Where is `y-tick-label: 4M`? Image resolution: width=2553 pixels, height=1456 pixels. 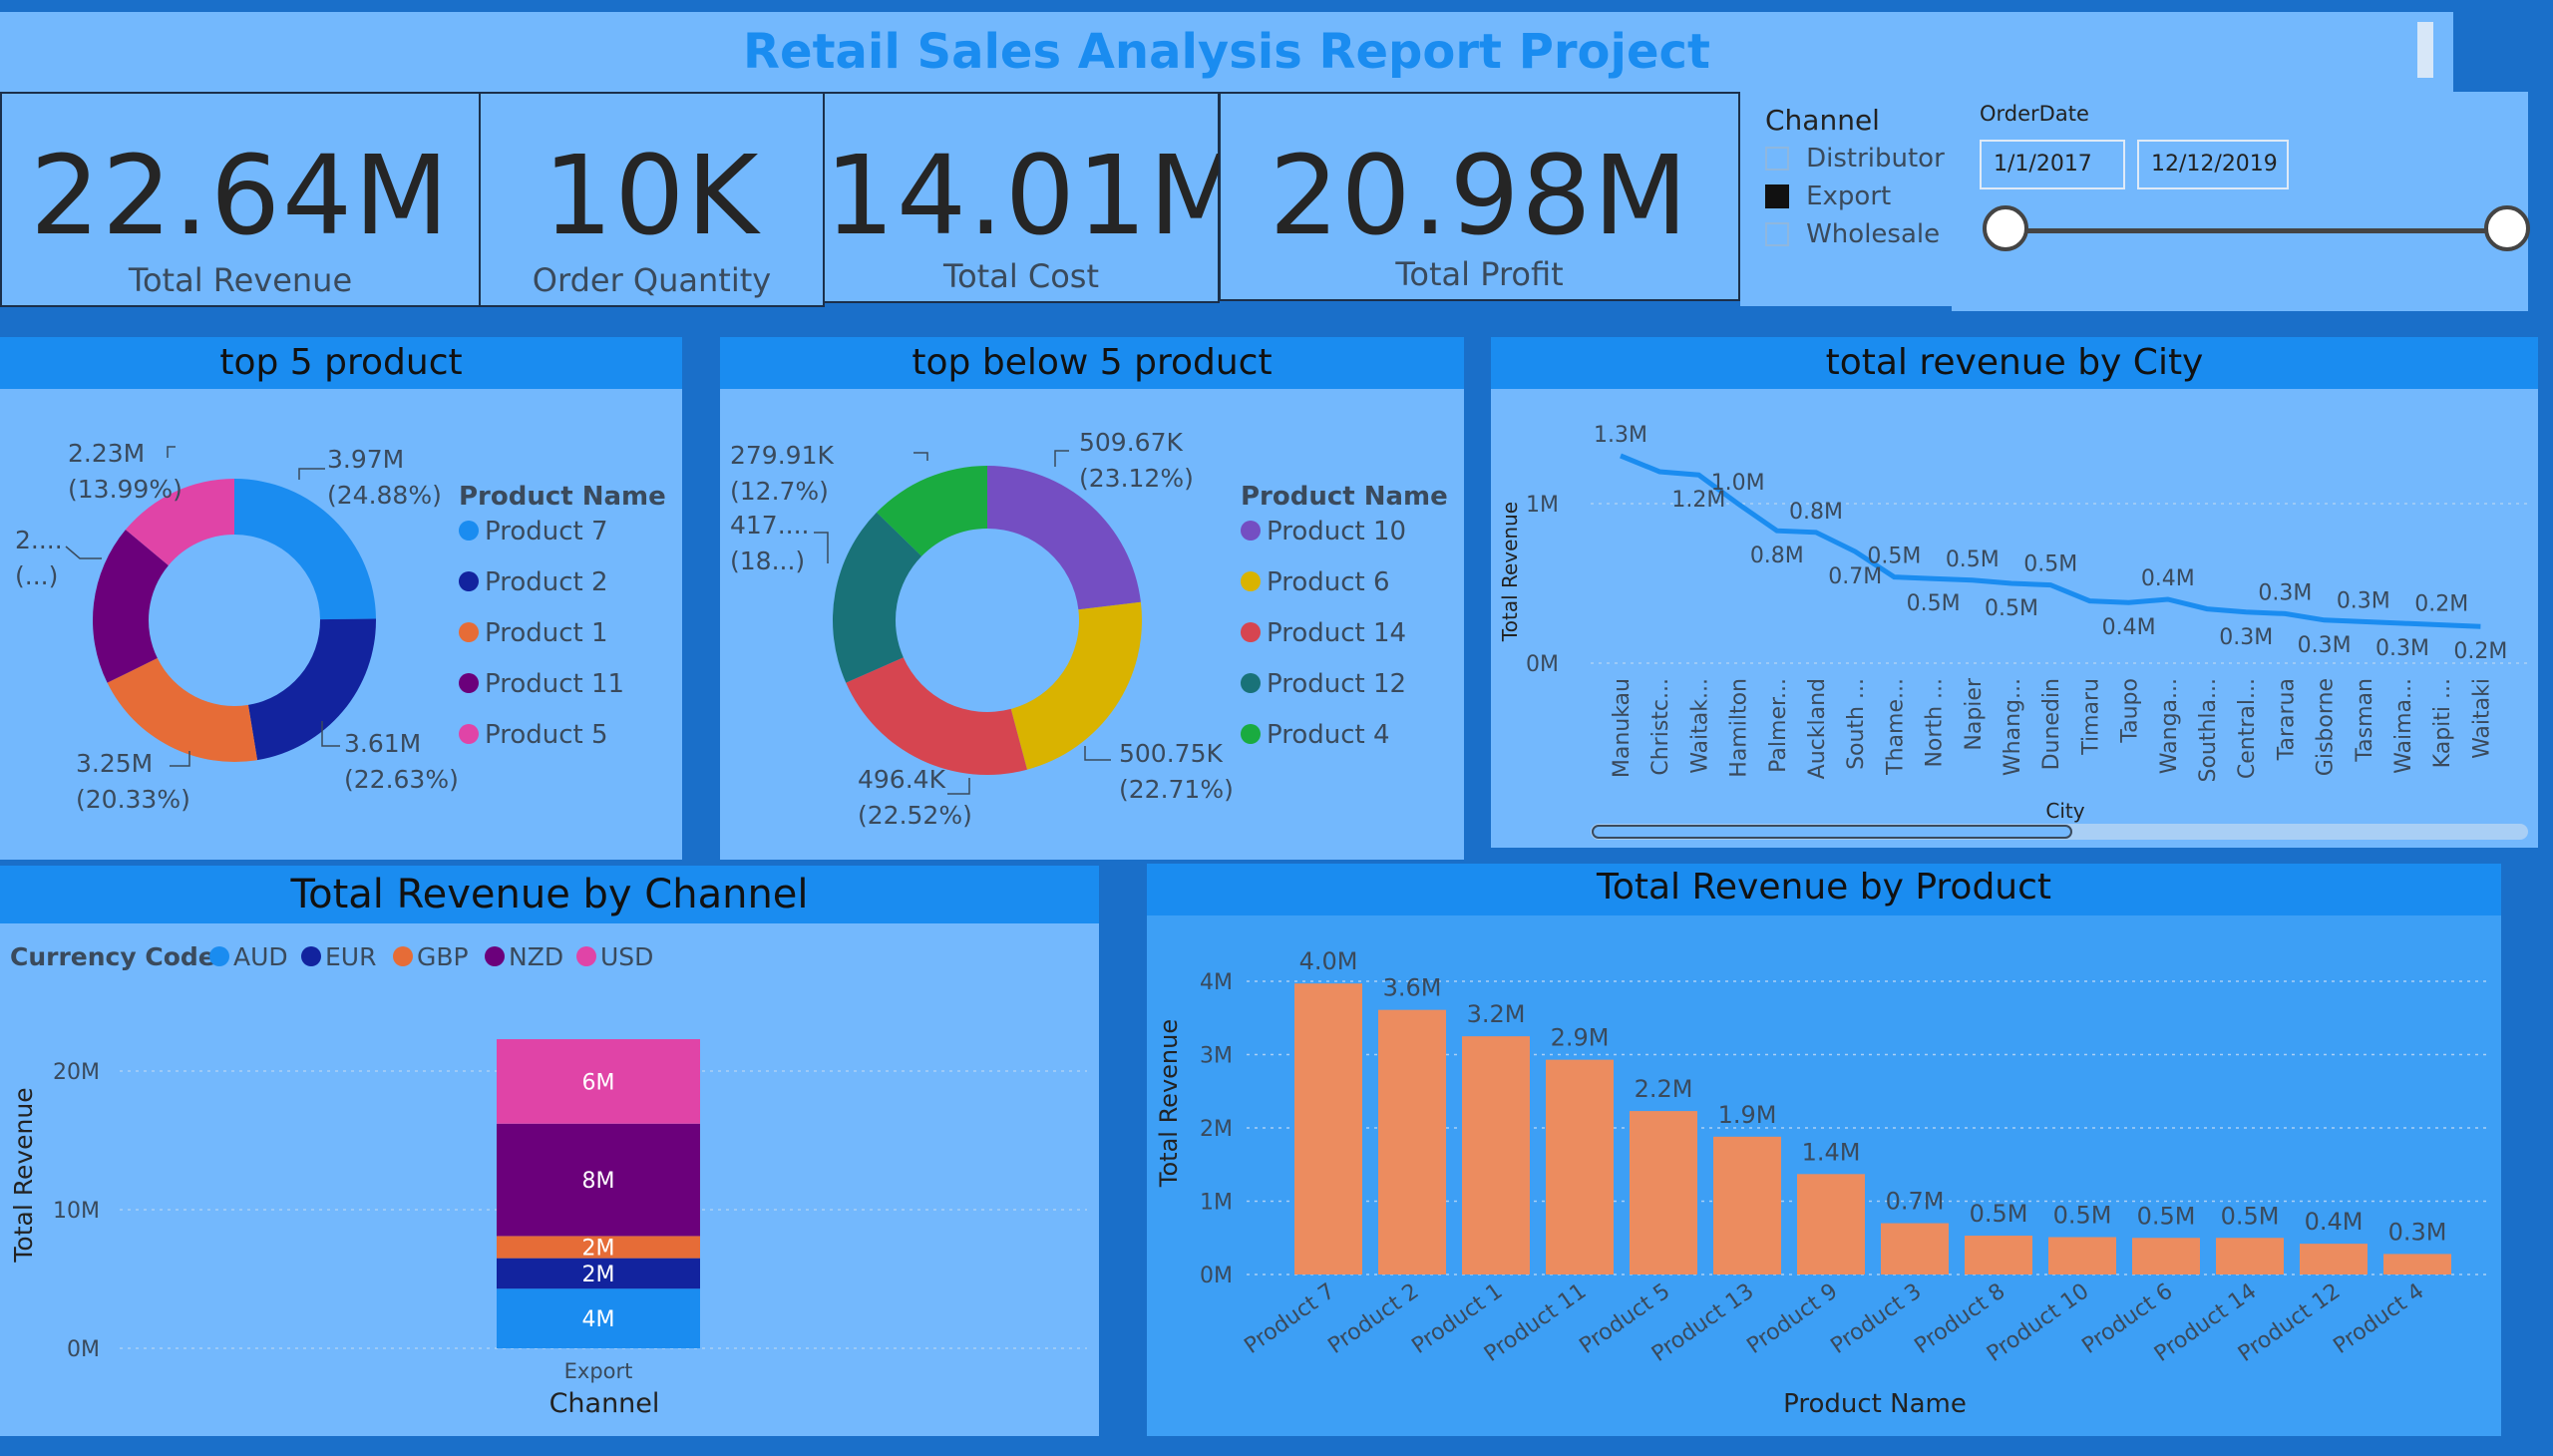 y-tick-label: 4M is located at coordinates (1217, 982).